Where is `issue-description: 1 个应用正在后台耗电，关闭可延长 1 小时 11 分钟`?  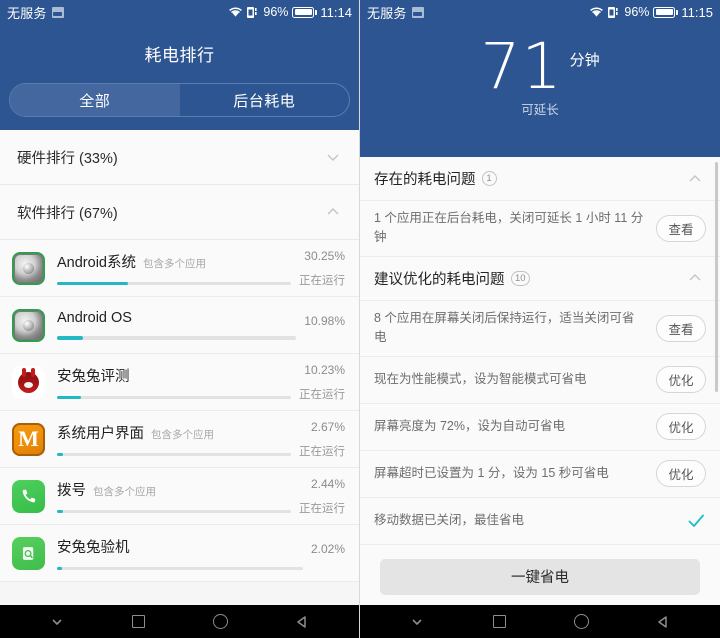
issue-description: 1 个应用正在后台耗电，关闭可延长 1 小时 11 分钟 is located at coordinates (509, 228).